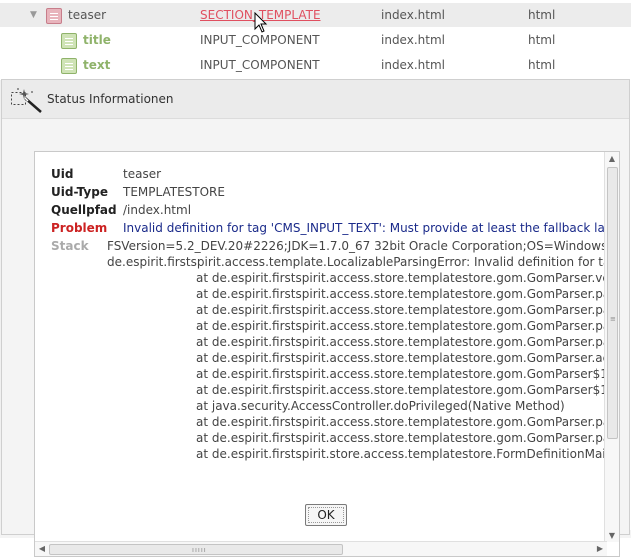  What do you see at coordinates (26, 100) in the screenshot?
I see `magic-wand-icon` at bounding box center [26, 100].